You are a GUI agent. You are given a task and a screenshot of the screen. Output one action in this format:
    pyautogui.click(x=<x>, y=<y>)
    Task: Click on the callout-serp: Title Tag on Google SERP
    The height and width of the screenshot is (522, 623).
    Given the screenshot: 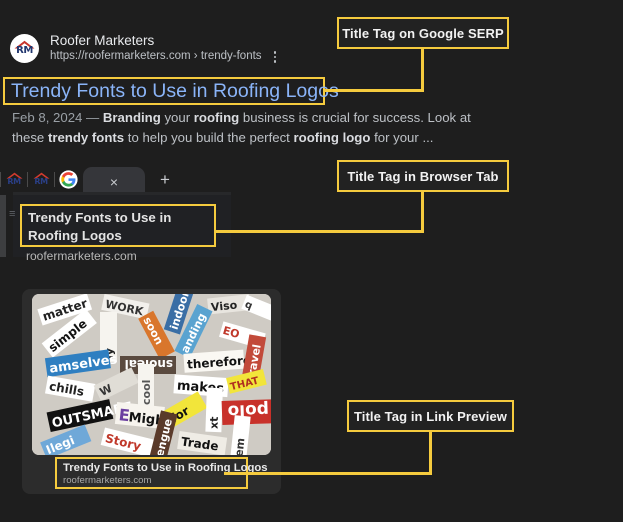 What is the action you would take?
    pyautogui.click(x=423, y=33)
    